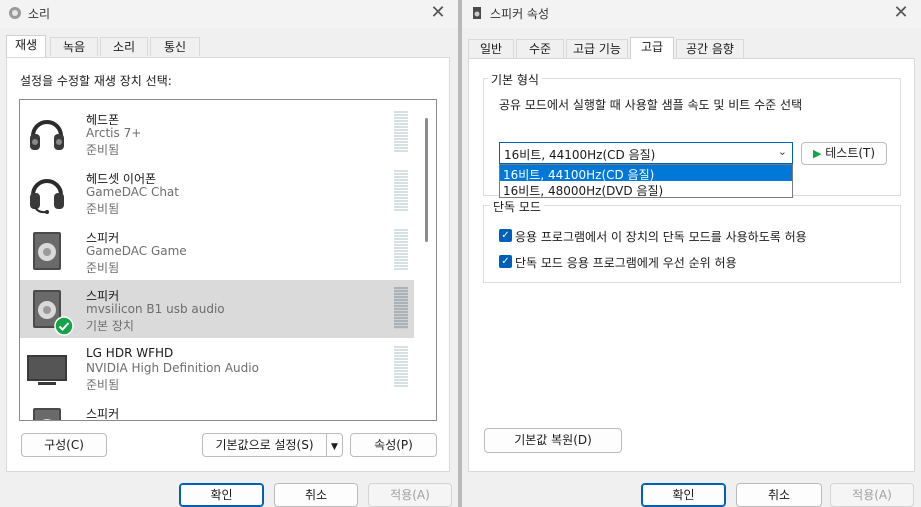  What do you see at coordinates (110, 326) in the screenshot?
I see `device-status: 기본 장치` at bounding box center [110, 326].